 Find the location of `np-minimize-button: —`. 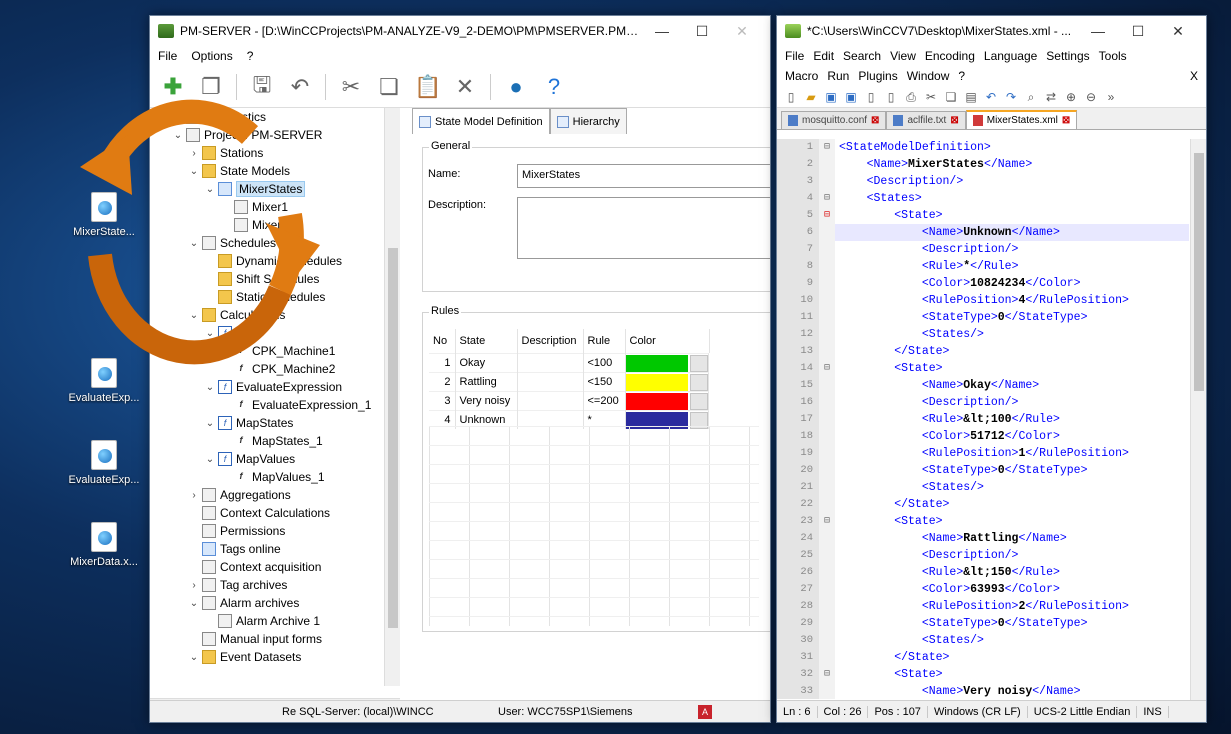

np-minimize-button: — is located at coordinates (1098, 31).